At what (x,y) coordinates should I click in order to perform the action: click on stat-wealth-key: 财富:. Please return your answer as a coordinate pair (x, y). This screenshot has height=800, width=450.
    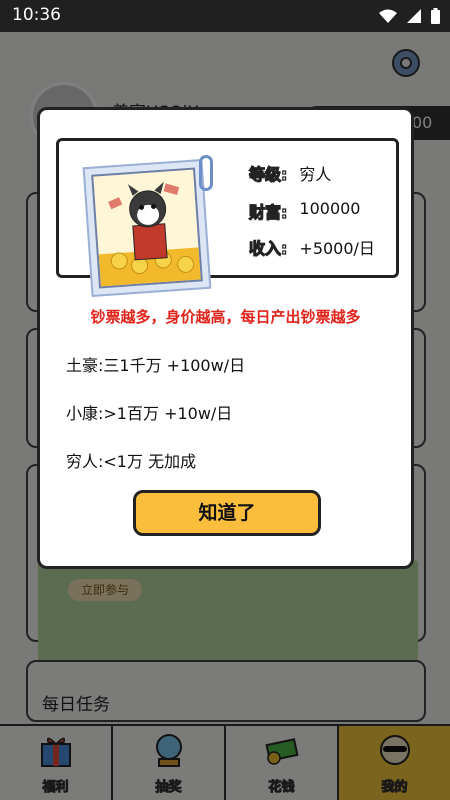
    Looking at the image, I should click on (268, 212).